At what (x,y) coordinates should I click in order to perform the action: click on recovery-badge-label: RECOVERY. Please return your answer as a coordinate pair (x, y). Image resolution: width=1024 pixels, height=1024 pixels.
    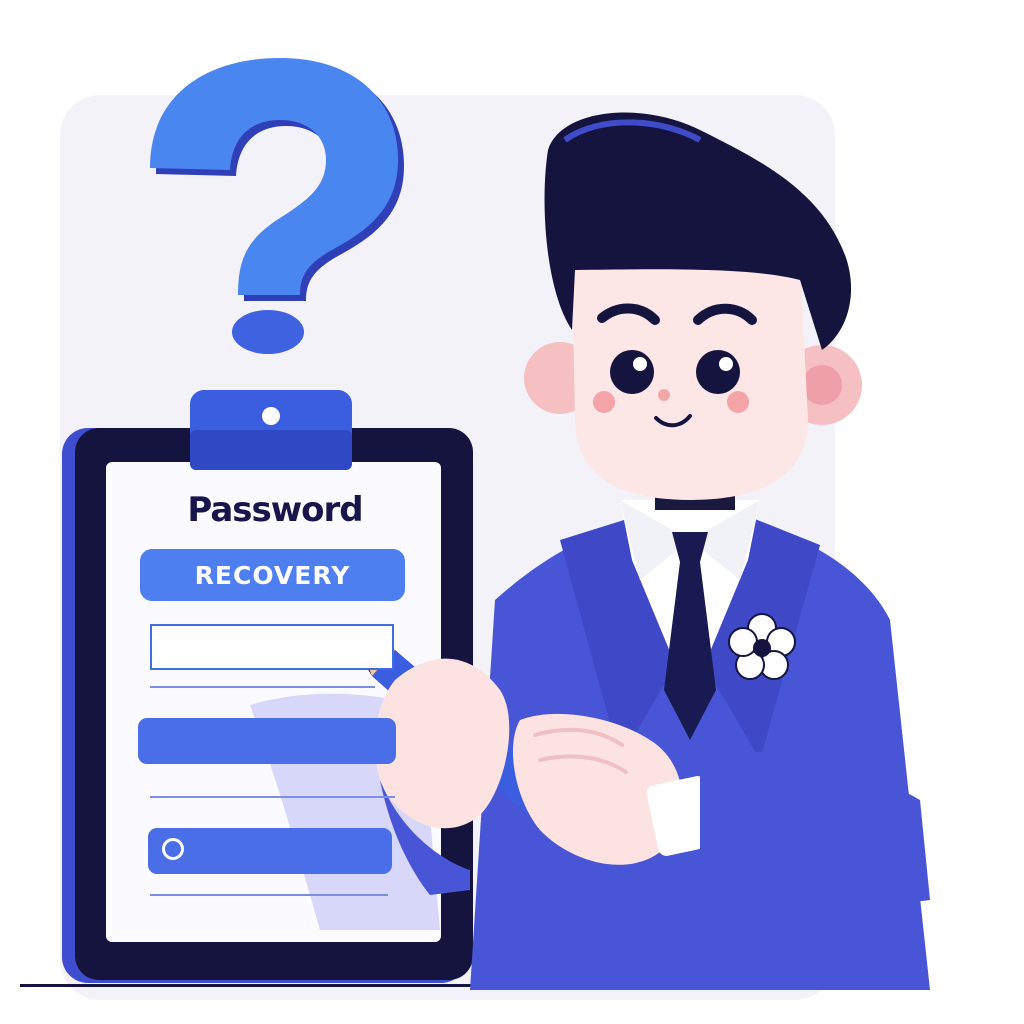
    Looking at the image, I should click on (272, 575).